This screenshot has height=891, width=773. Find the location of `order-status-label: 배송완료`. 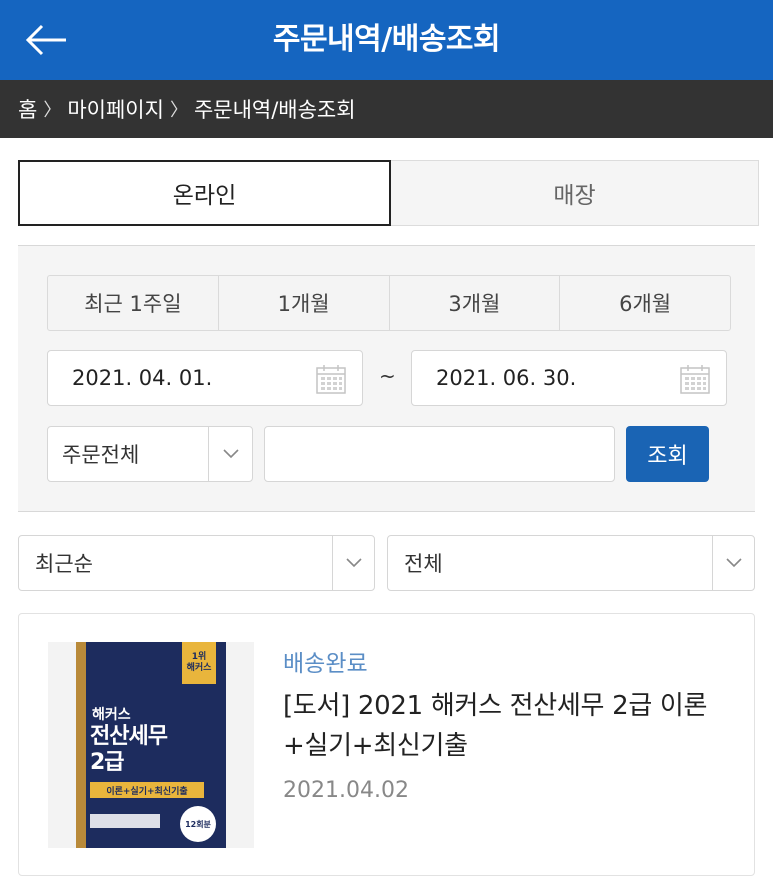

order-status-label: 배송완료 is located at coordinates (325, 664).